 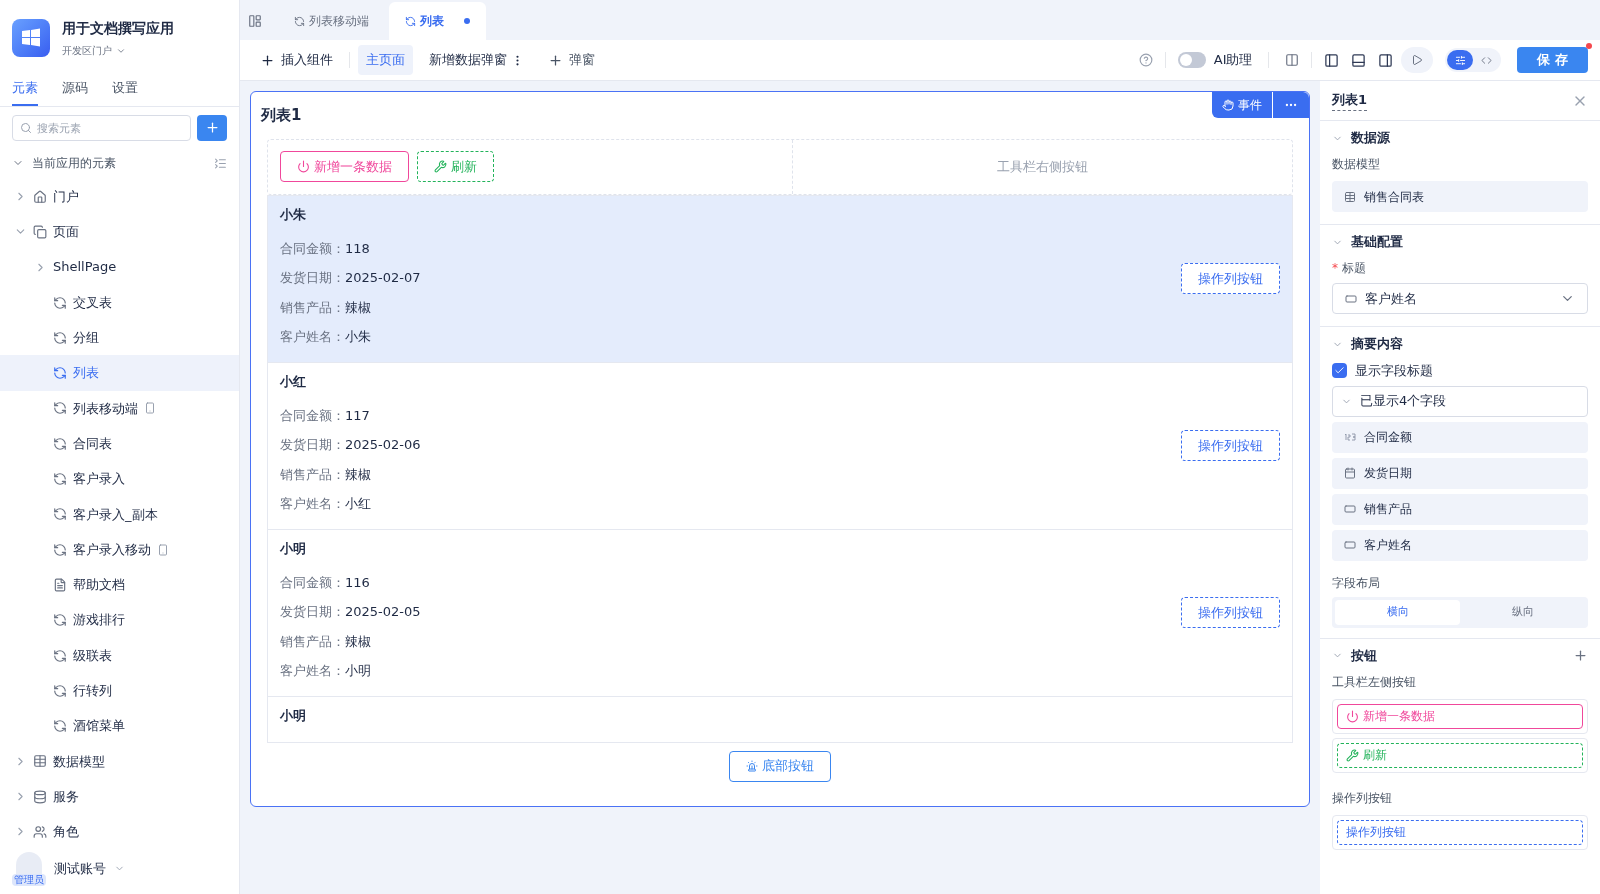 I want to click on insert-component-button: 插入组件, so click(x=296, y=60).